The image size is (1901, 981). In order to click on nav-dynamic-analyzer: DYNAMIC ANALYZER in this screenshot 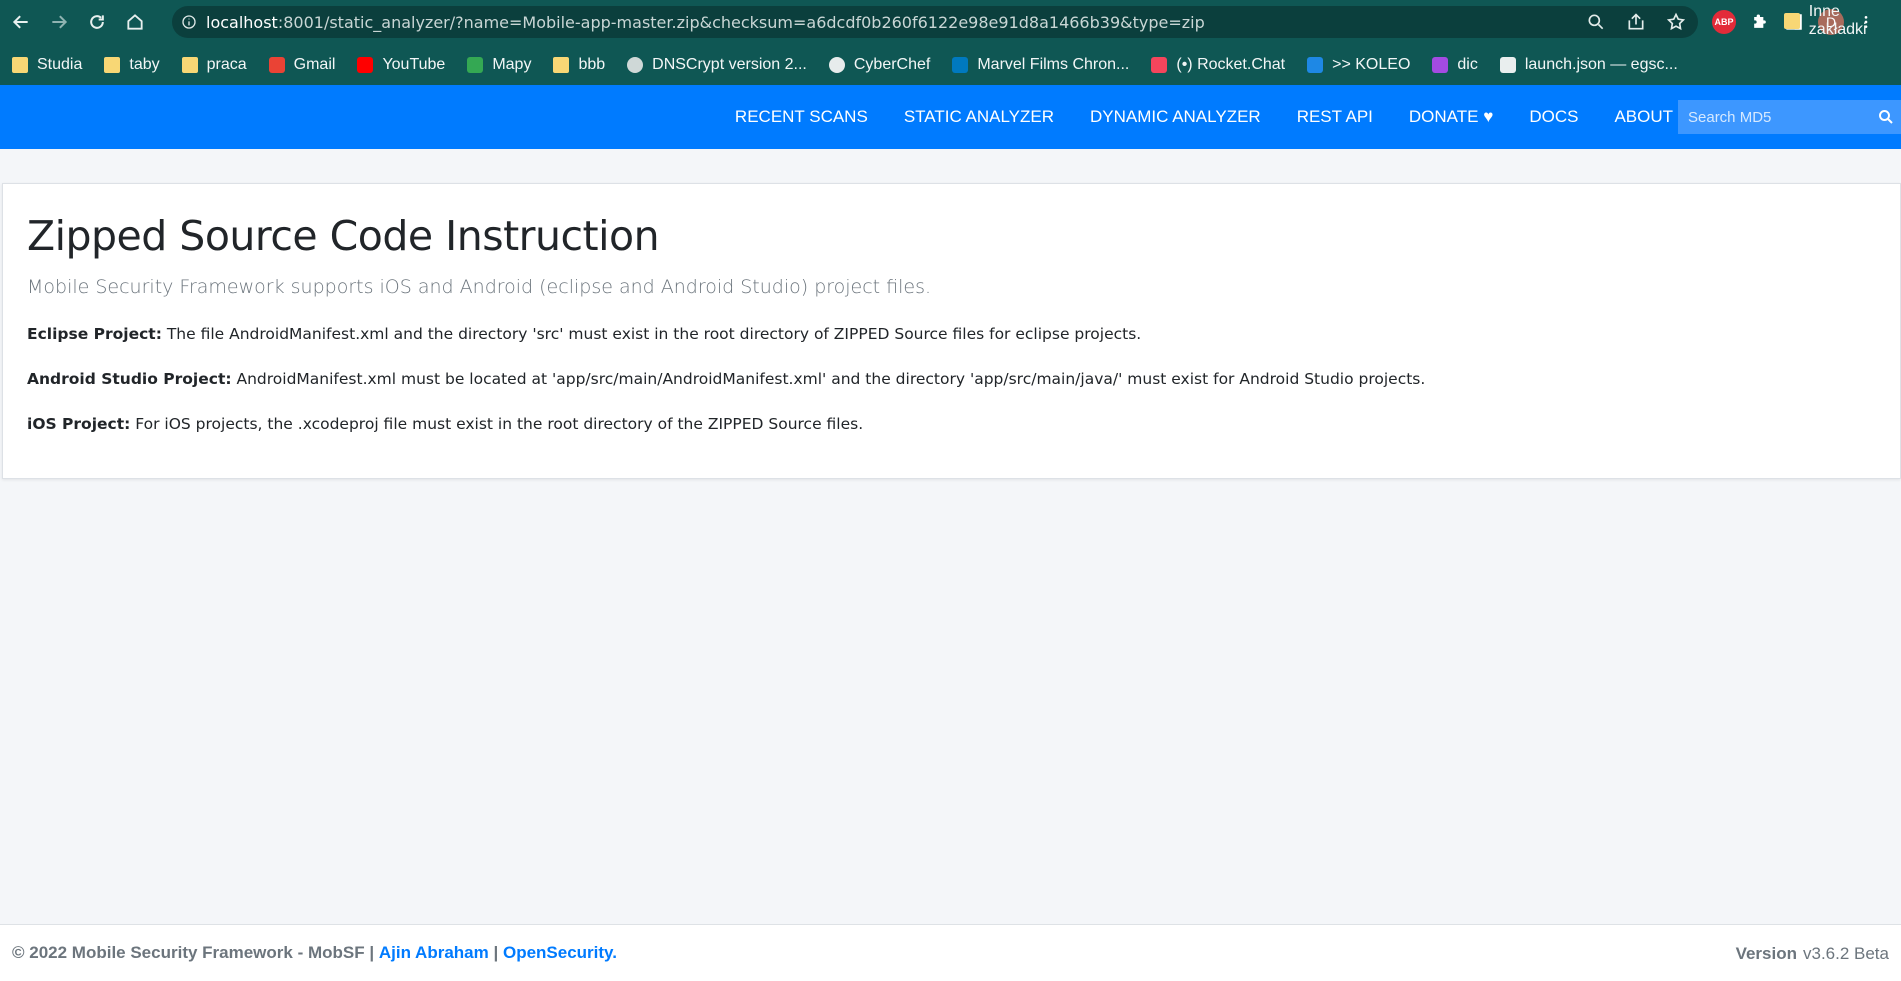, I will do `click(1175, 117)`.